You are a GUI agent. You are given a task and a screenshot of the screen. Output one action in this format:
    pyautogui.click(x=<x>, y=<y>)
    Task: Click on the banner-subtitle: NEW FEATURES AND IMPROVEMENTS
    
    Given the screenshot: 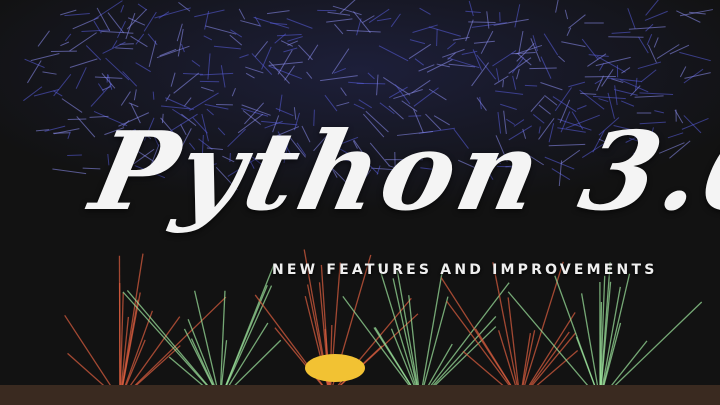 What is the action you would take?
    pyautogui.click(x=465, y=270)
    